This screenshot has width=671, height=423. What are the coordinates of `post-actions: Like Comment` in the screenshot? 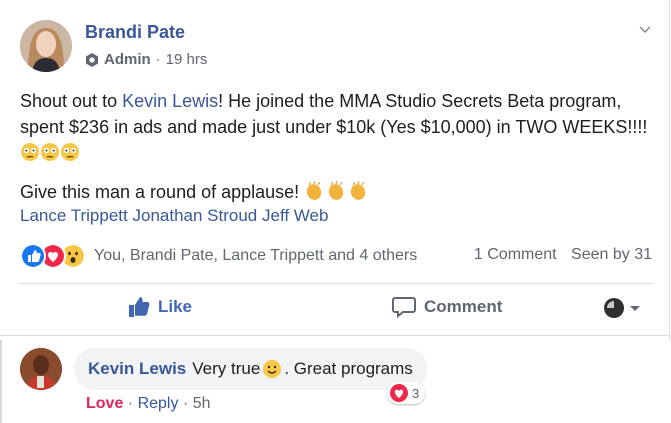 It's located at (340, 309).